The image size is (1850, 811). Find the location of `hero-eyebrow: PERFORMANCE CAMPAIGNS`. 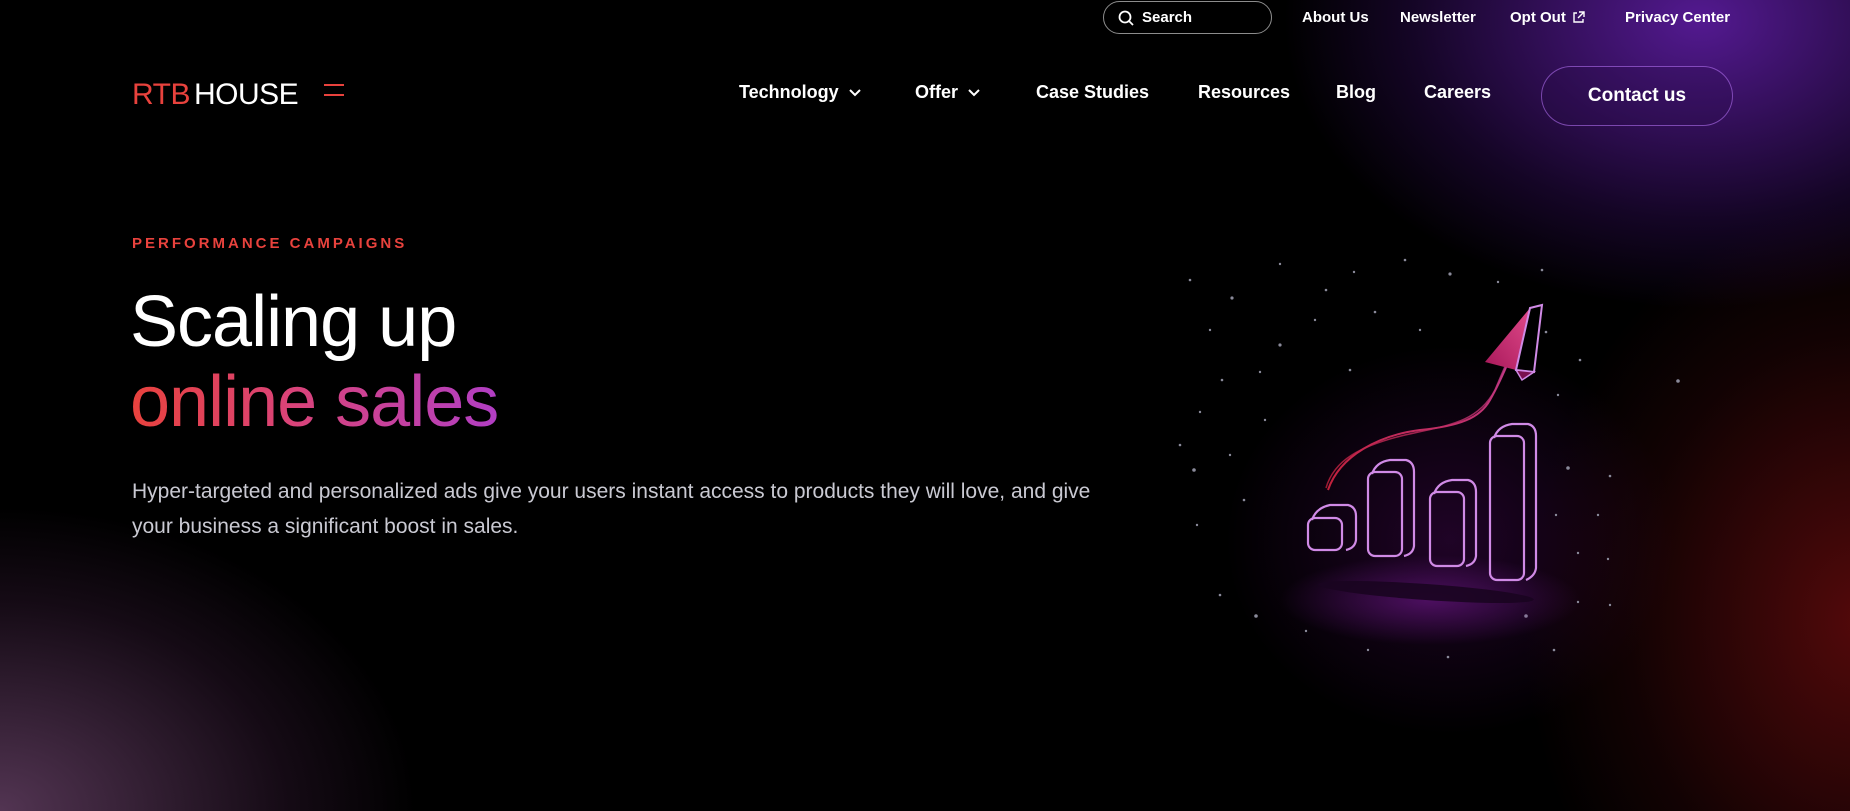

hero-eyebrow: PERFORMANCE CAMPAIGNS is located at coordinates (270, 243).